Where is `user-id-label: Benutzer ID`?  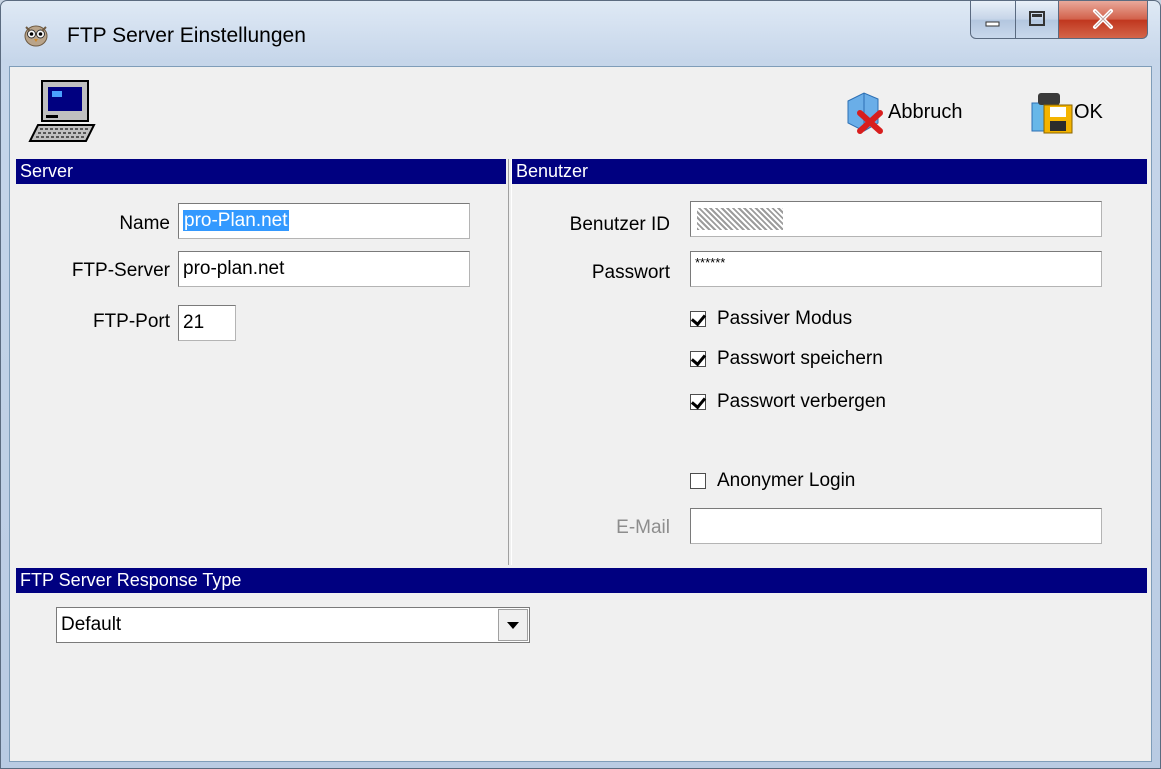 user-id-label: Benutzer ID is located at coordinates (619, 224).